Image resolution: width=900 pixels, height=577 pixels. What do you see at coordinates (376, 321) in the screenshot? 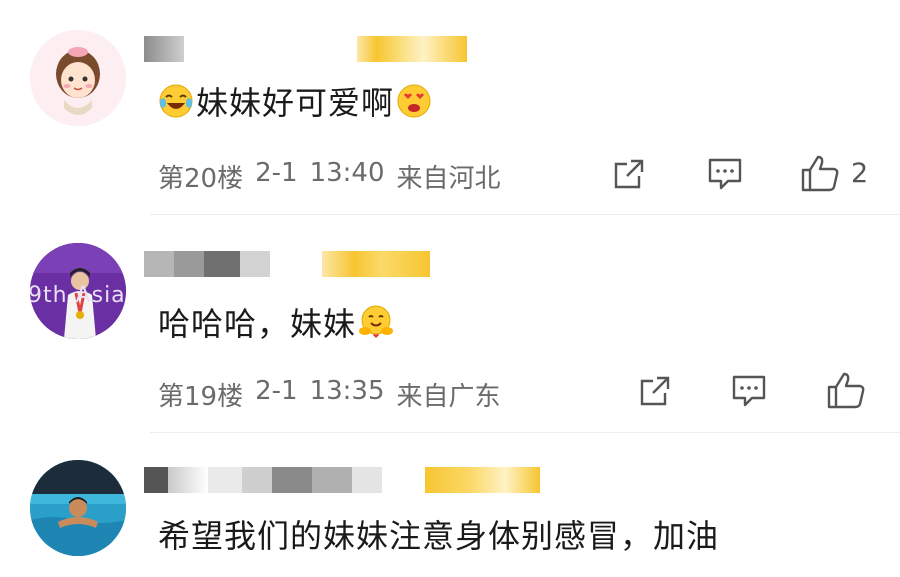
I see `hugging-emoji-icon` at bounding box center [376, 321].